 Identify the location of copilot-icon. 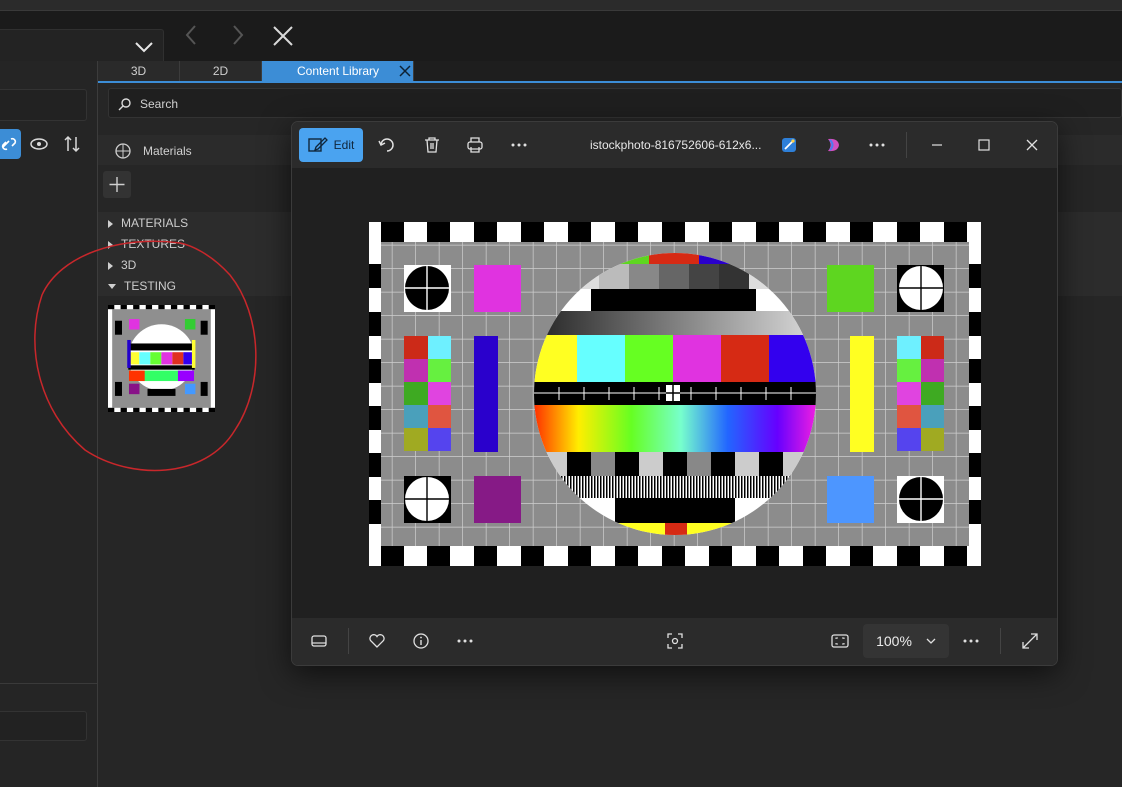
(833, 145).